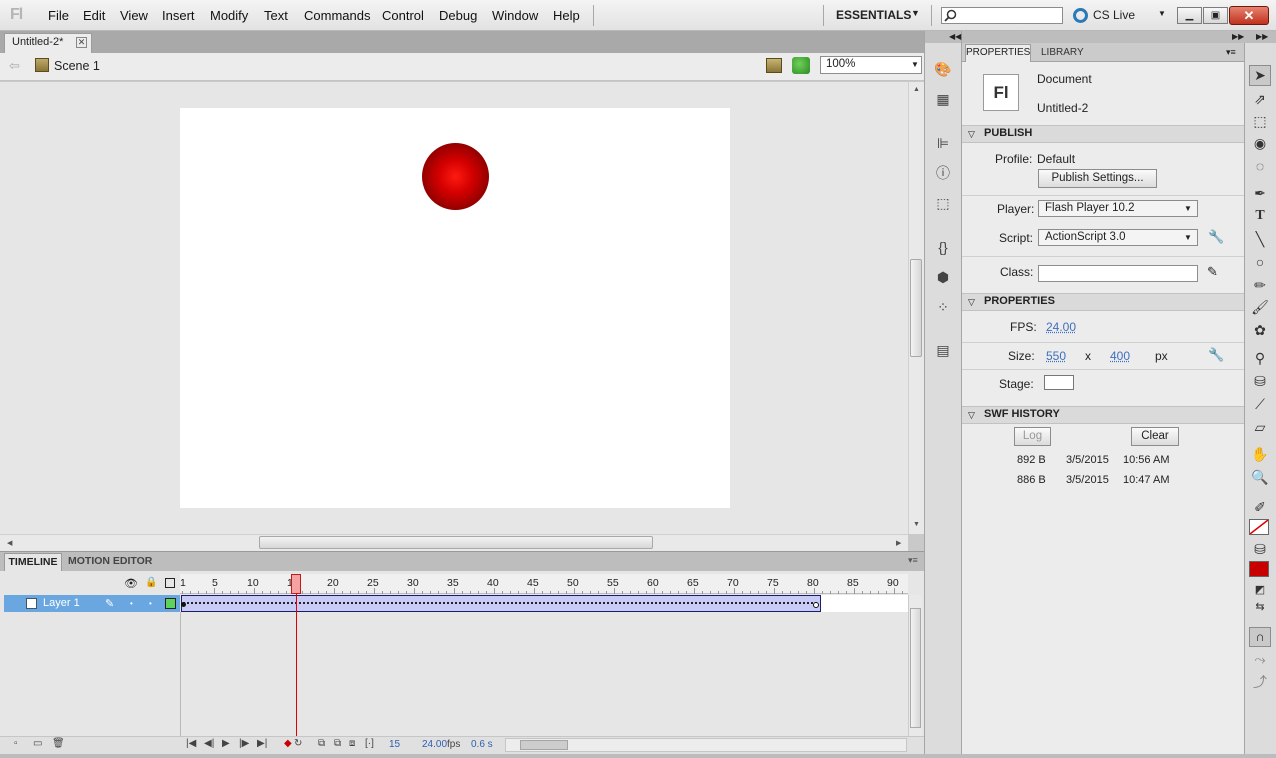 This screenshot has height=758, width=1276. Describe the element at coordinates (110, 561) in the screenshot. I see `tab-motion-editor: MOTION EDITOR` at that location.